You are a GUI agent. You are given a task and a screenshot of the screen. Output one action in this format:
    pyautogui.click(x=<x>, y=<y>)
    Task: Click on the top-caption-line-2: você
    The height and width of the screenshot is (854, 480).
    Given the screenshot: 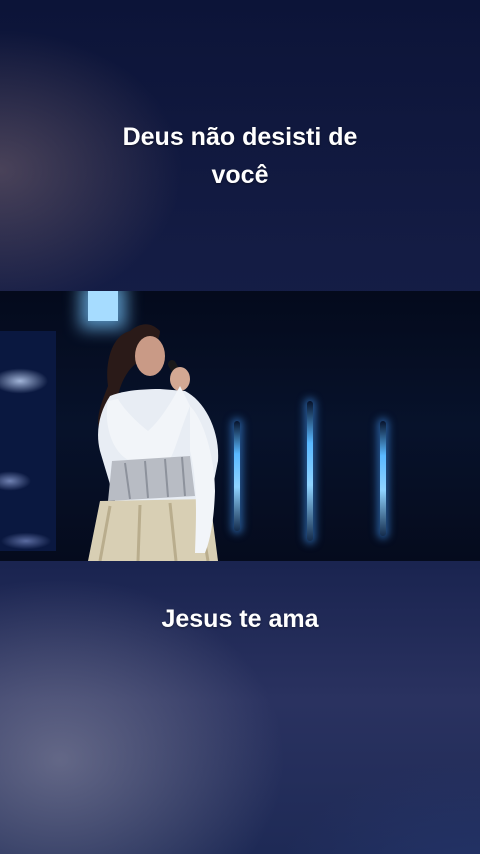 What is the action you would take?
    pyautogui.click(x=240, y=175)
    